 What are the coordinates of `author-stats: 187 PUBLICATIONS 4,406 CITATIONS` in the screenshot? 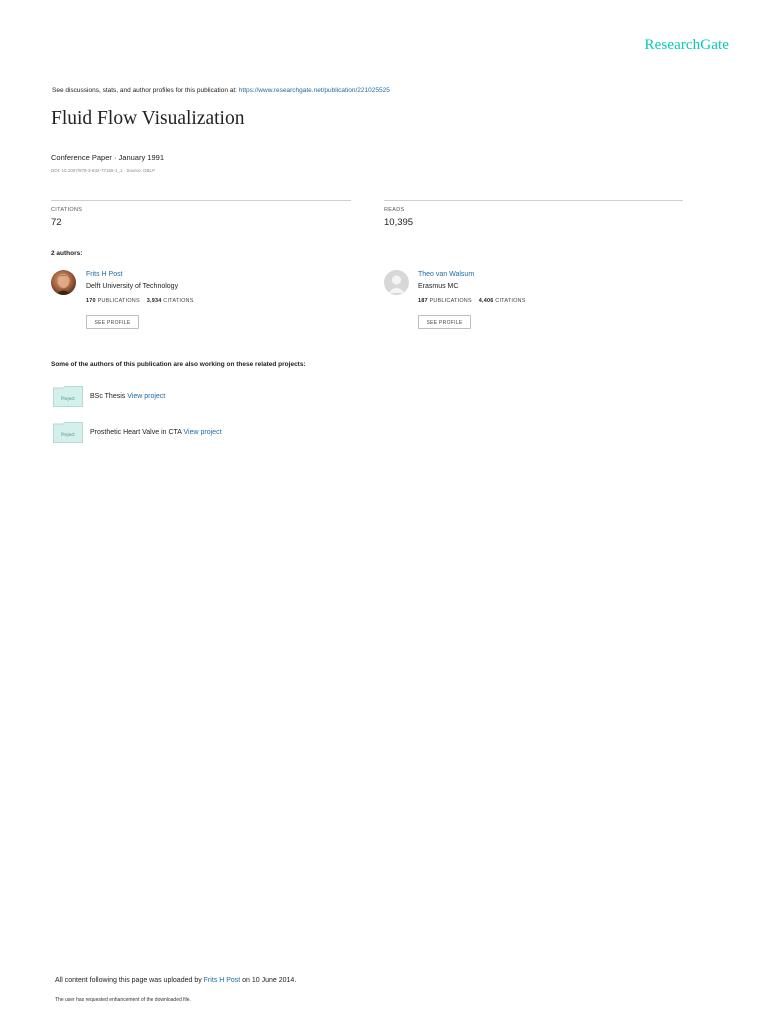 It's located at (472, 301).